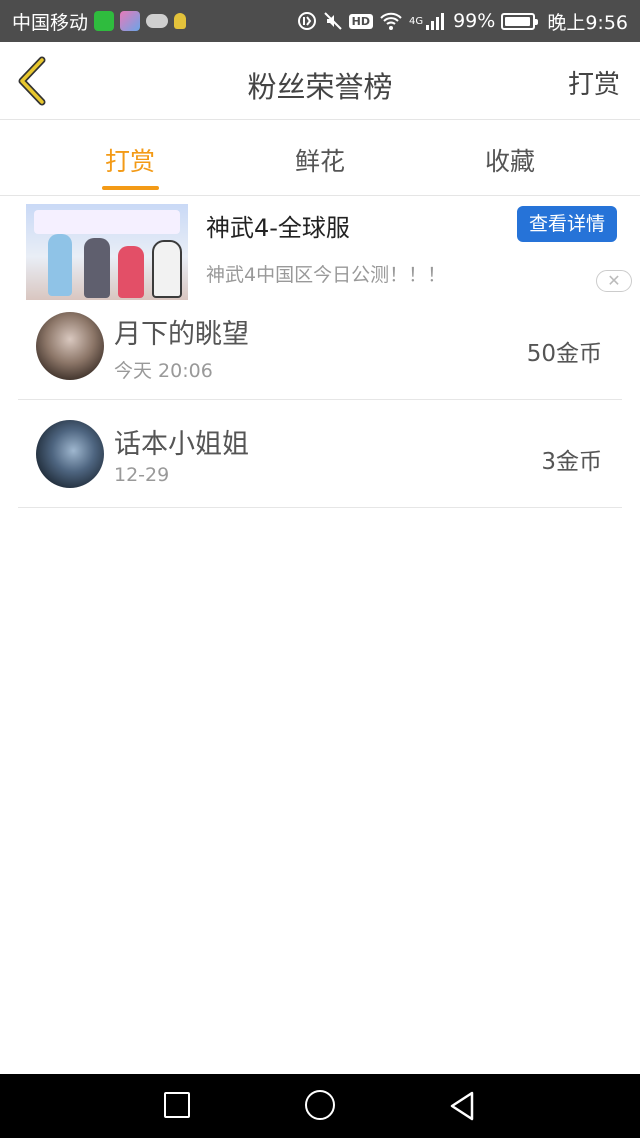 This screenshot has width=640, height=1138. I want to click on battery-percent: 99%, so click(474, 21).